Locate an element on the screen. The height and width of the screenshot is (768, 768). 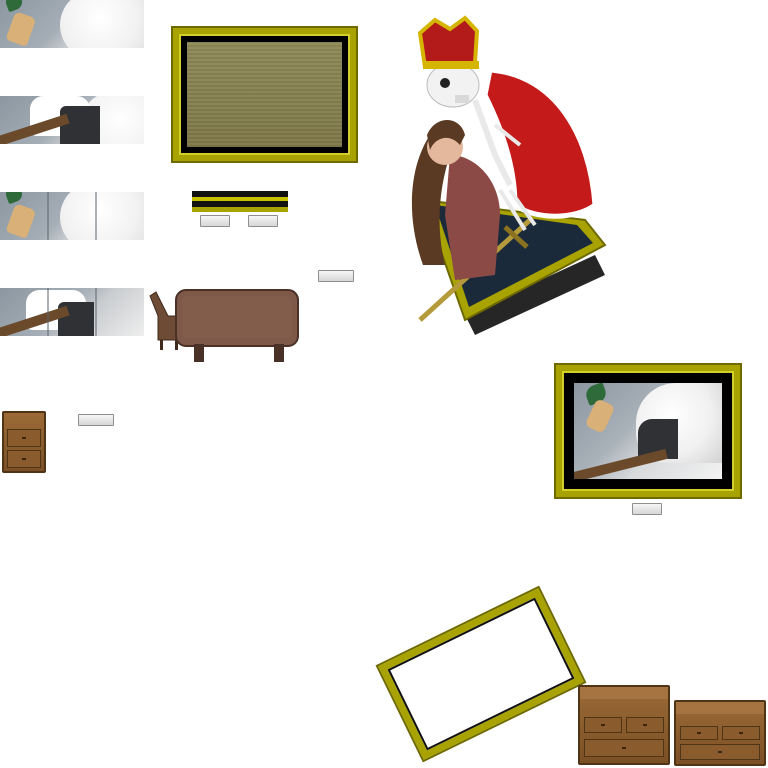
dresser-left is located at coordinates (624, 725).